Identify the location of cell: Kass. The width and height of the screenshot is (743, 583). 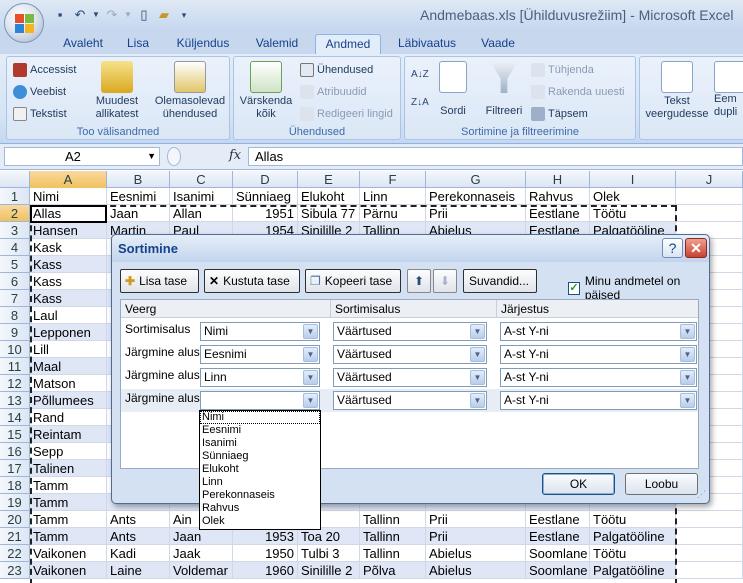
(68, 281).